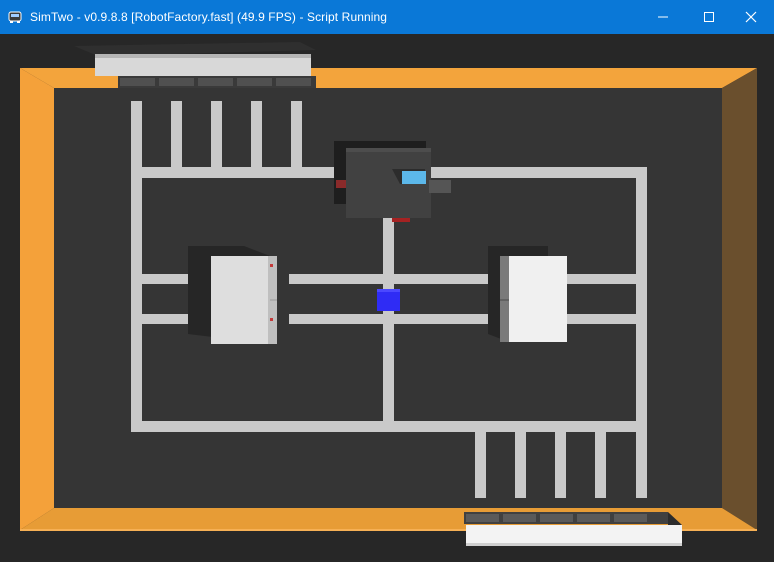 Image resolution: width=774 pixels, height=562 pixels. What do you see at coordinates (527, 294) in the screenshot?
I see `machine-right` at bounding box center [527, 294].